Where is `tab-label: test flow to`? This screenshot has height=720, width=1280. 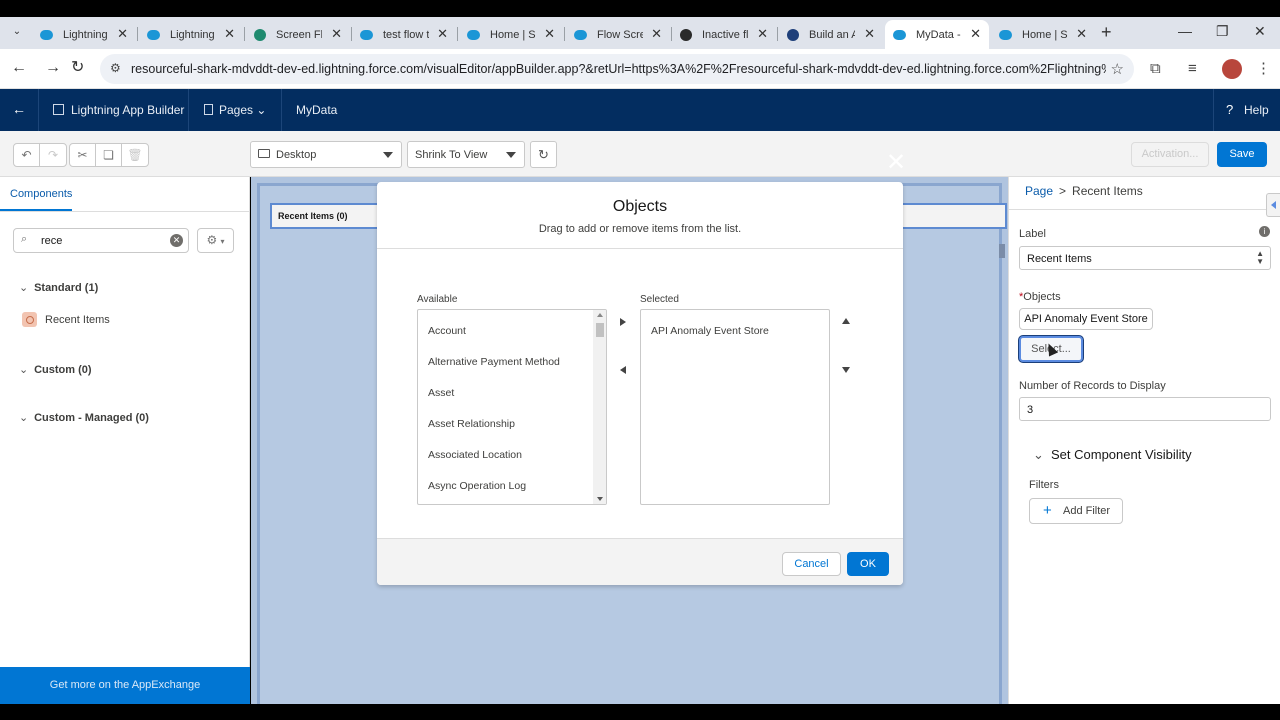
tab-label: test flow to is located at coordinates (406, 34).